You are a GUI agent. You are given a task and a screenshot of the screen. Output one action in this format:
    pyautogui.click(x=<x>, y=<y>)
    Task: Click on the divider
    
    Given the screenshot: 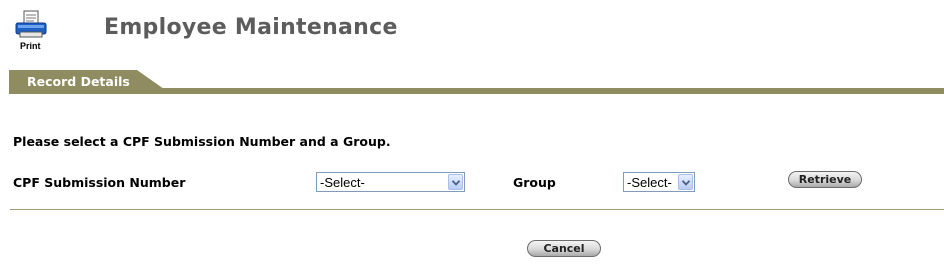 What is the action you would take?
    pyautogui.click(x=477, y=209)
    